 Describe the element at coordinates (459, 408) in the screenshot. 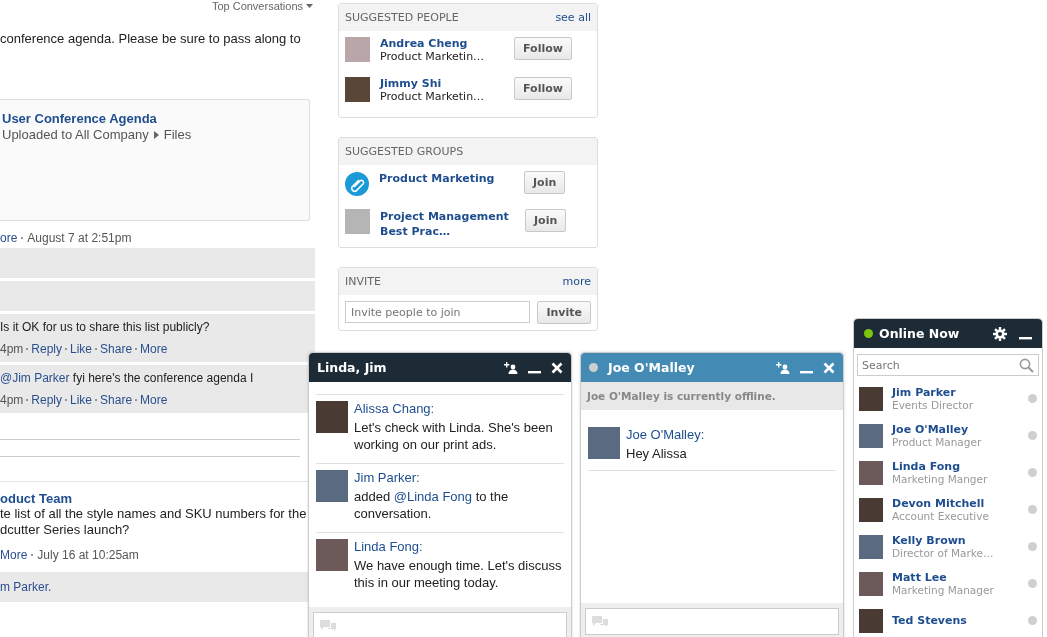

I see `message-author: Alissa Chang:` at that location.